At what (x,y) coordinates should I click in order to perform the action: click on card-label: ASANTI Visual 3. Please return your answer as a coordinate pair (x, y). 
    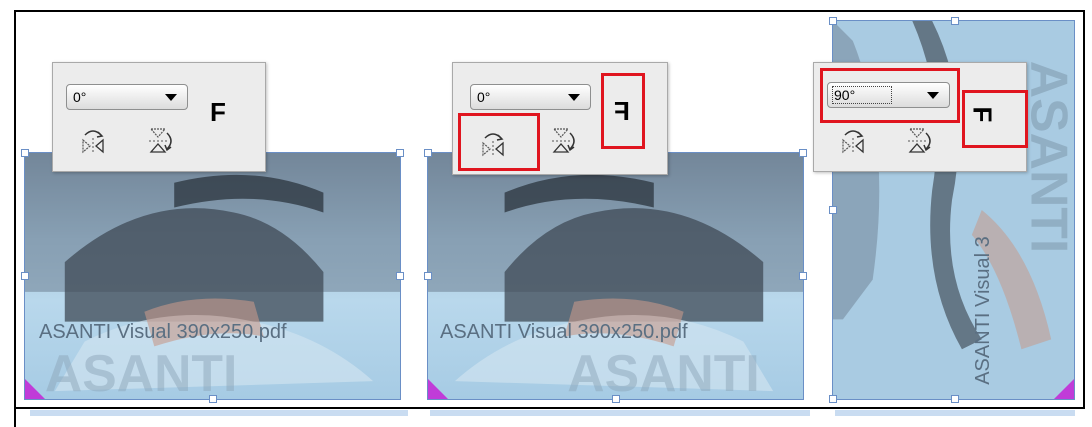
    Looking at the image, I should click on (982, 310).